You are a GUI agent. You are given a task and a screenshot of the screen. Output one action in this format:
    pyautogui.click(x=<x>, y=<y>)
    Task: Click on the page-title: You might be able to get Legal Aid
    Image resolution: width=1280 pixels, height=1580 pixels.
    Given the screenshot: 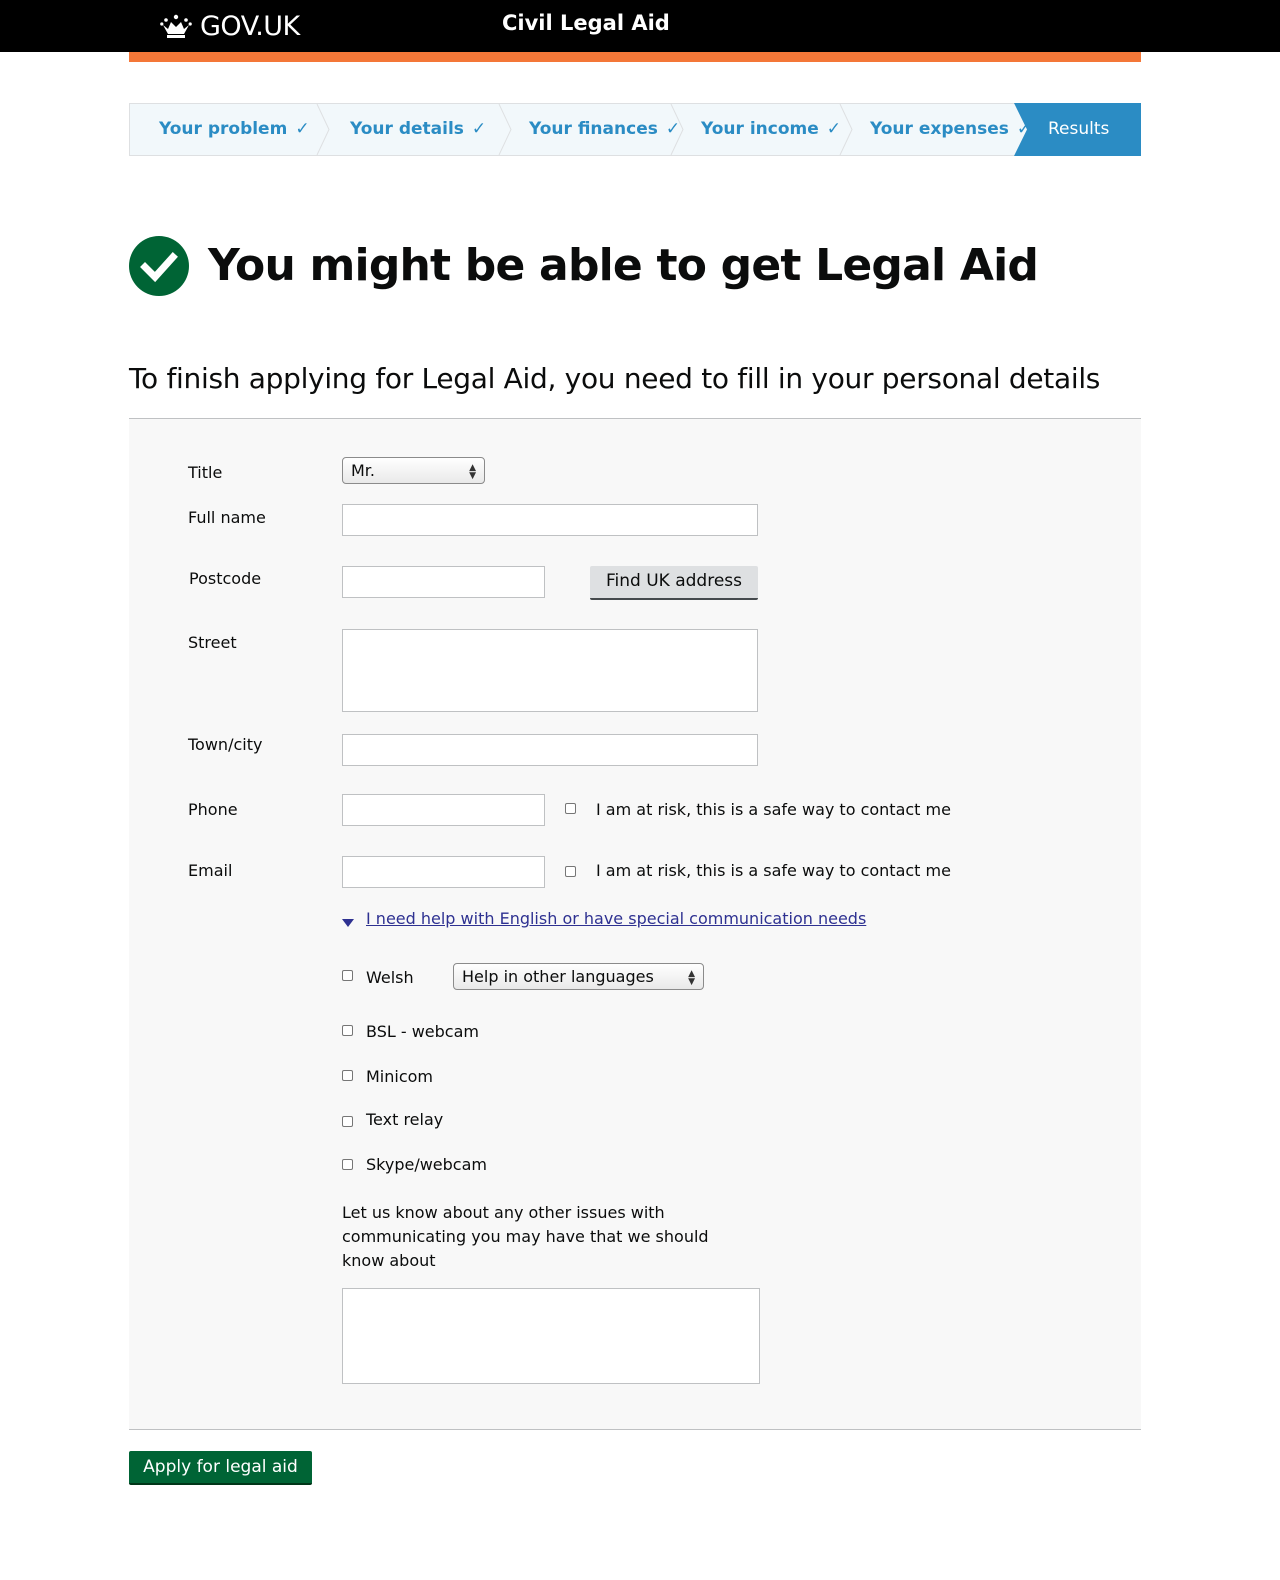 What is the action you would take?
    pyautogui.click(x=623, y=265)
    